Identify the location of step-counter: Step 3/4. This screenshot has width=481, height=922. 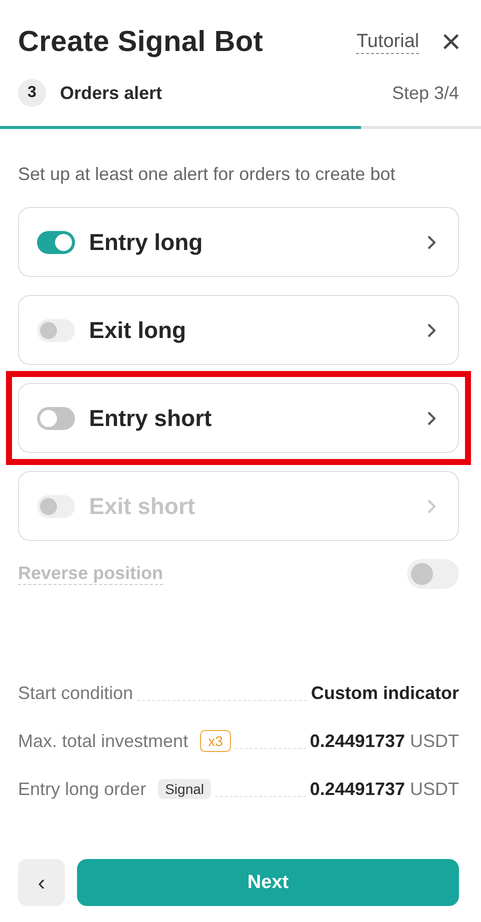
(425, 93).